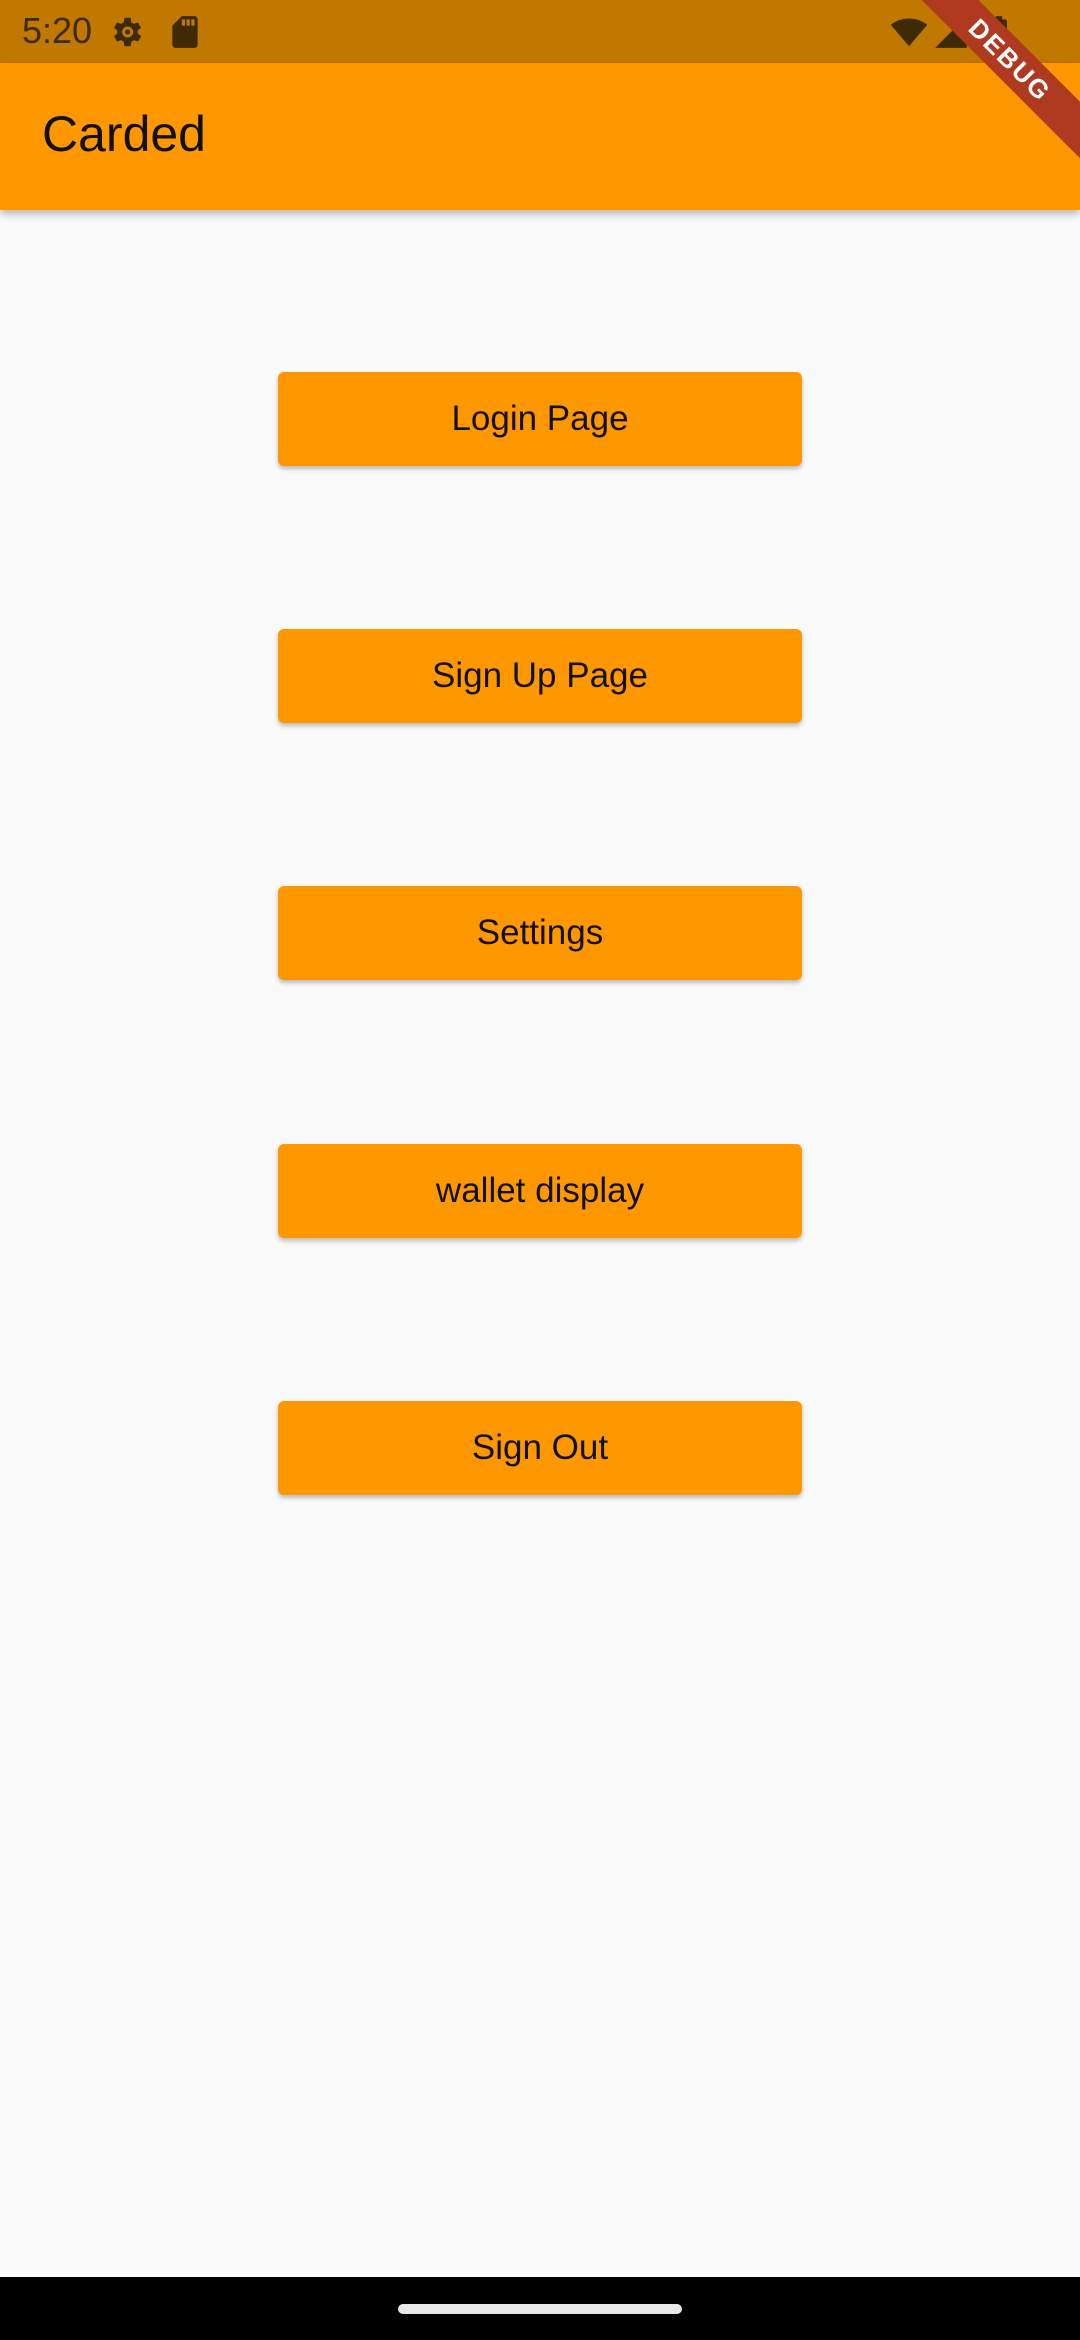 The height and width of the screenshot is (2340, 1080). Describe the element at coordinates (185, 32) in the screenshot. I see `sd-card-icon` at that location.